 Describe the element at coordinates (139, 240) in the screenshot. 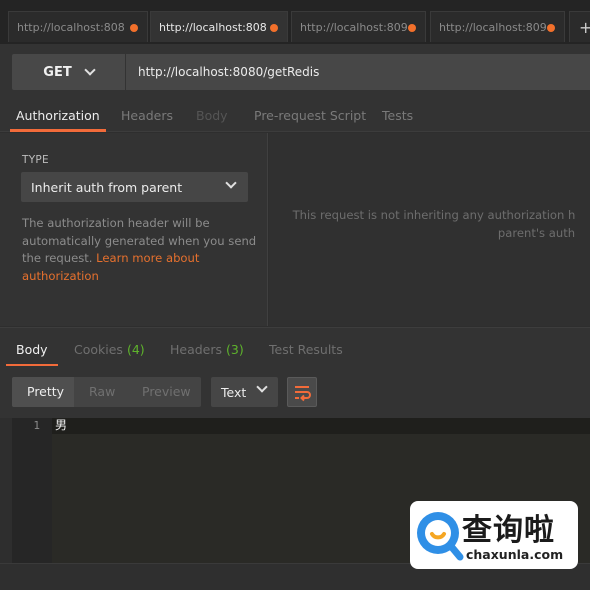

I see `auth-description-line: automatically generated when you send` at that location.